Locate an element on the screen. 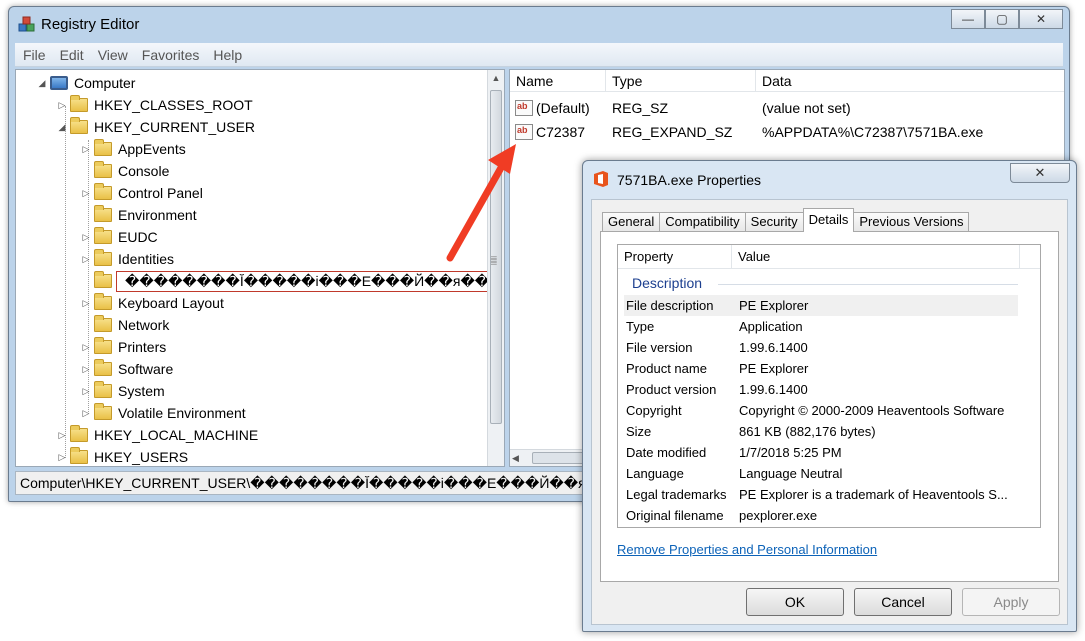 The height and width of the screenshot is (641, 1085). tree-node-label: Network is located at coordinates (144, 325).